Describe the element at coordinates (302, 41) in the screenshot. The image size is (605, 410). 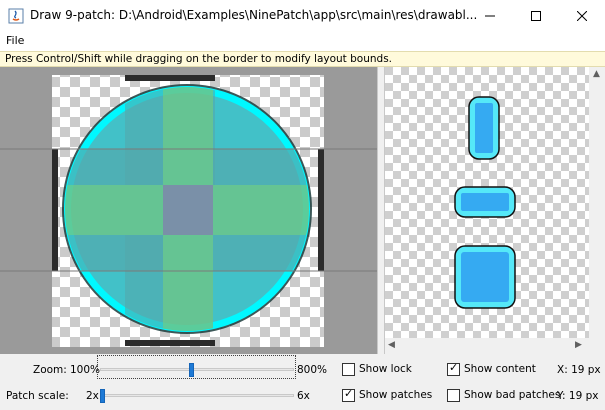
I see `menu-bar: File` at that location.